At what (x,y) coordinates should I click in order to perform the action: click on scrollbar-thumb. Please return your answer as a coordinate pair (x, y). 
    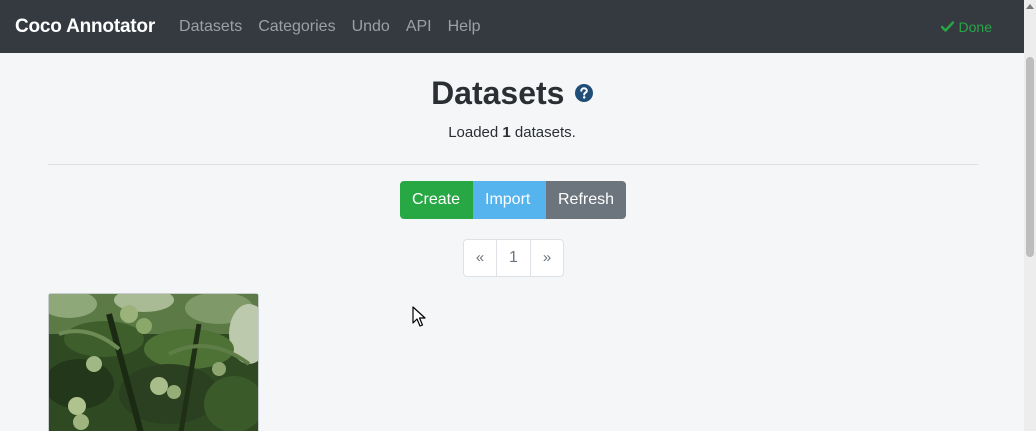
    Looking at the image, I should click on (1030, 157).